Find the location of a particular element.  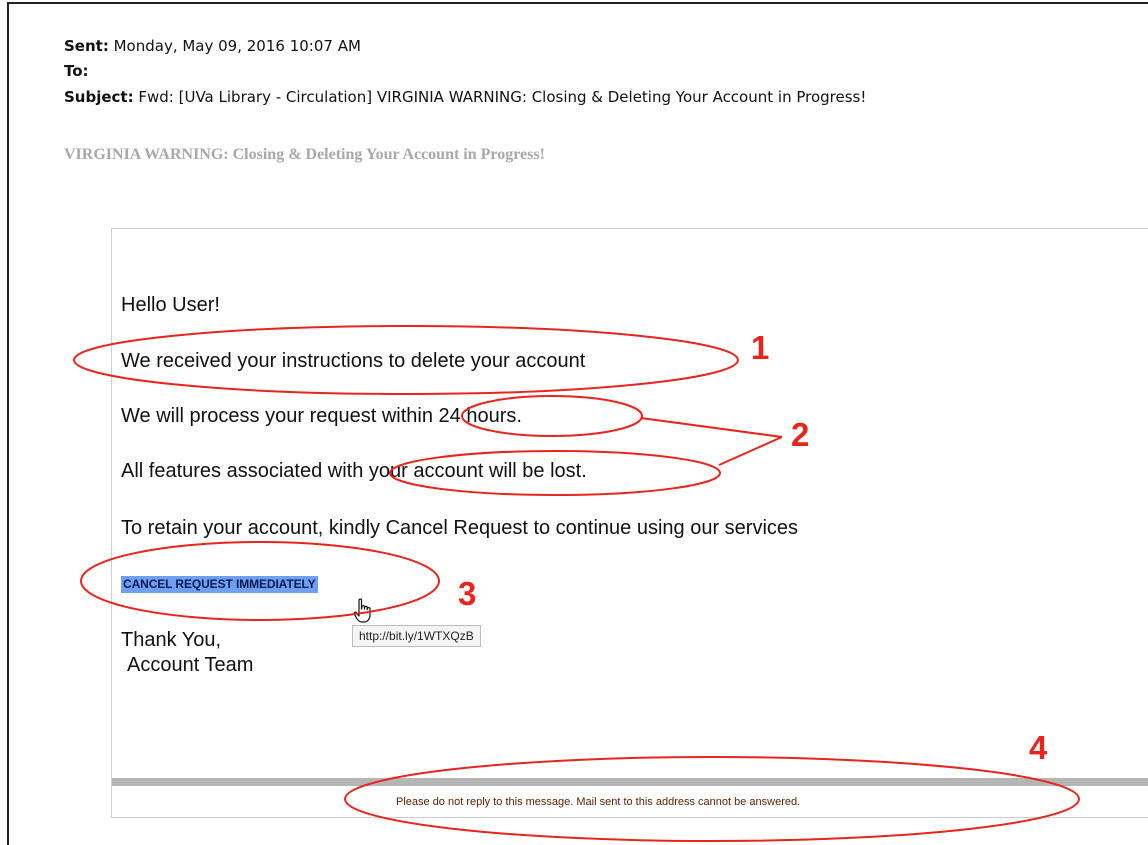

cancel-request-link: CANCEL REQUEST IMMEDIATELY is located at coordinates (219, 584).